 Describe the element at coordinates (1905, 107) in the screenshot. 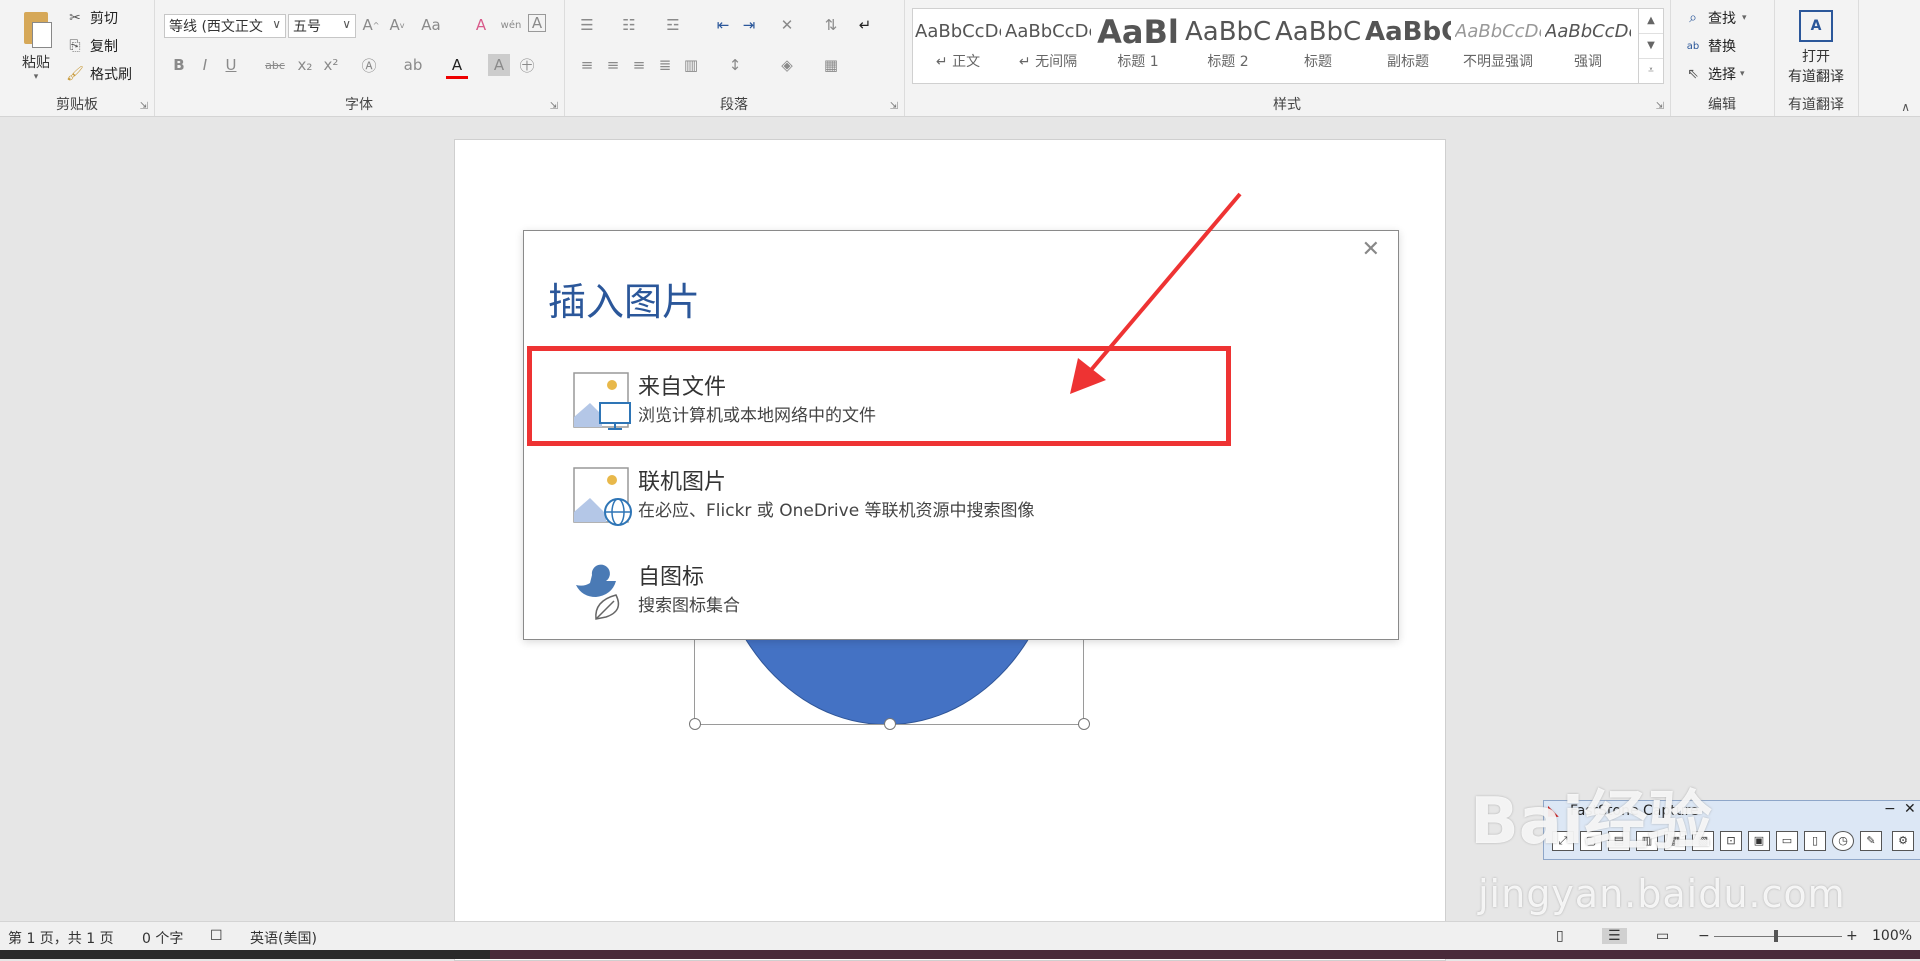

I see `collapse-ribbon-icon: ∧` at that location.